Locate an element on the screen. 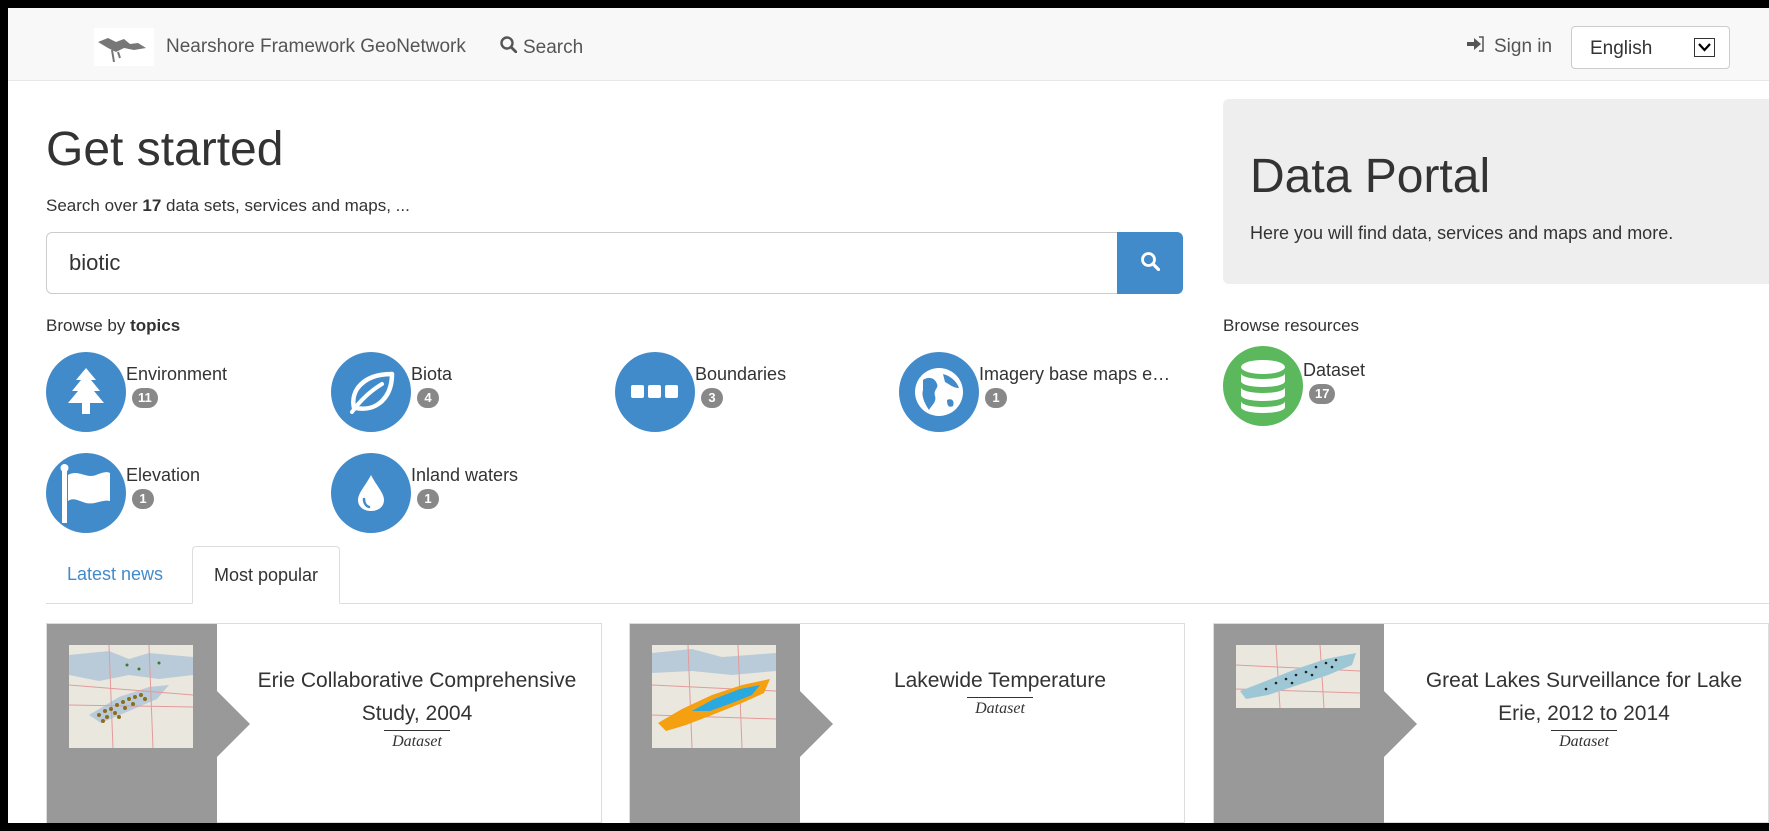  tab-latest-news: Latest news is located at coordinates (115, 574).